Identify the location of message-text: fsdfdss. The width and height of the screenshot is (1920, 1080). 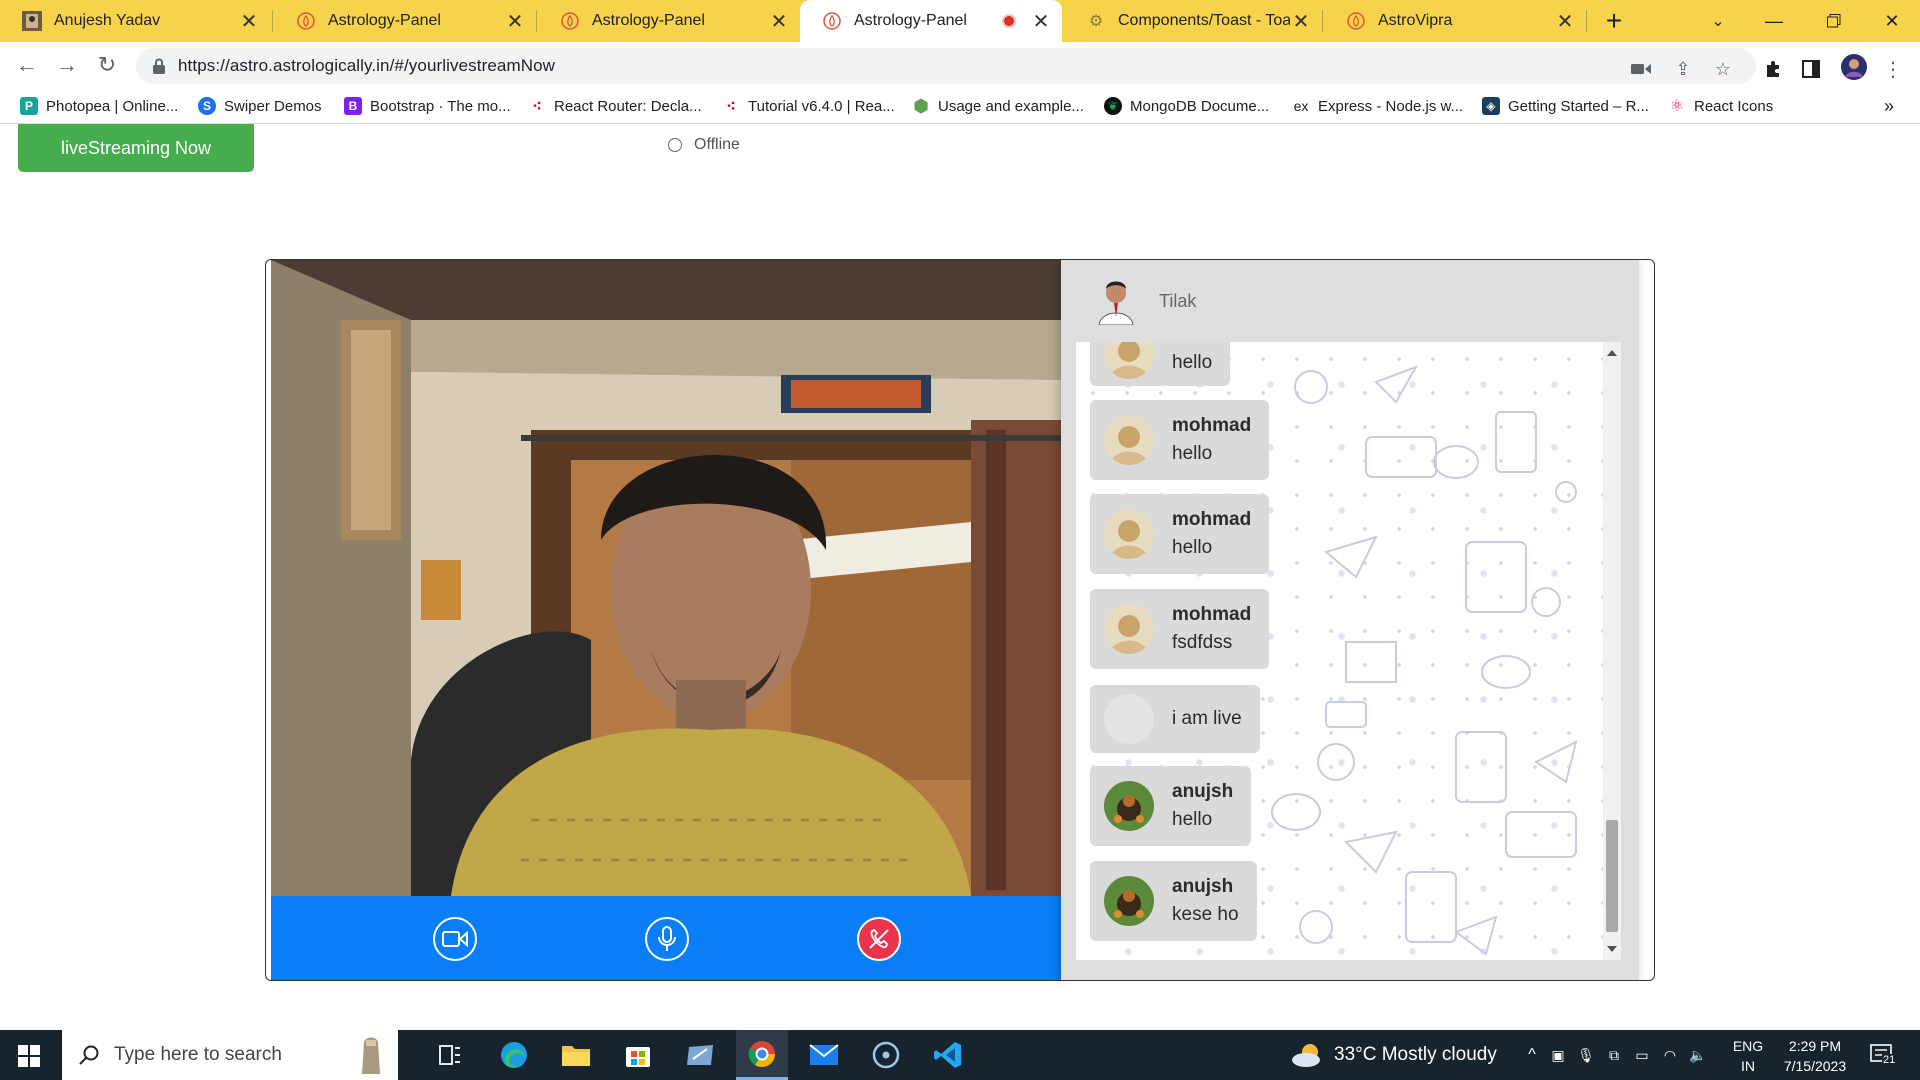
(1202, 642).